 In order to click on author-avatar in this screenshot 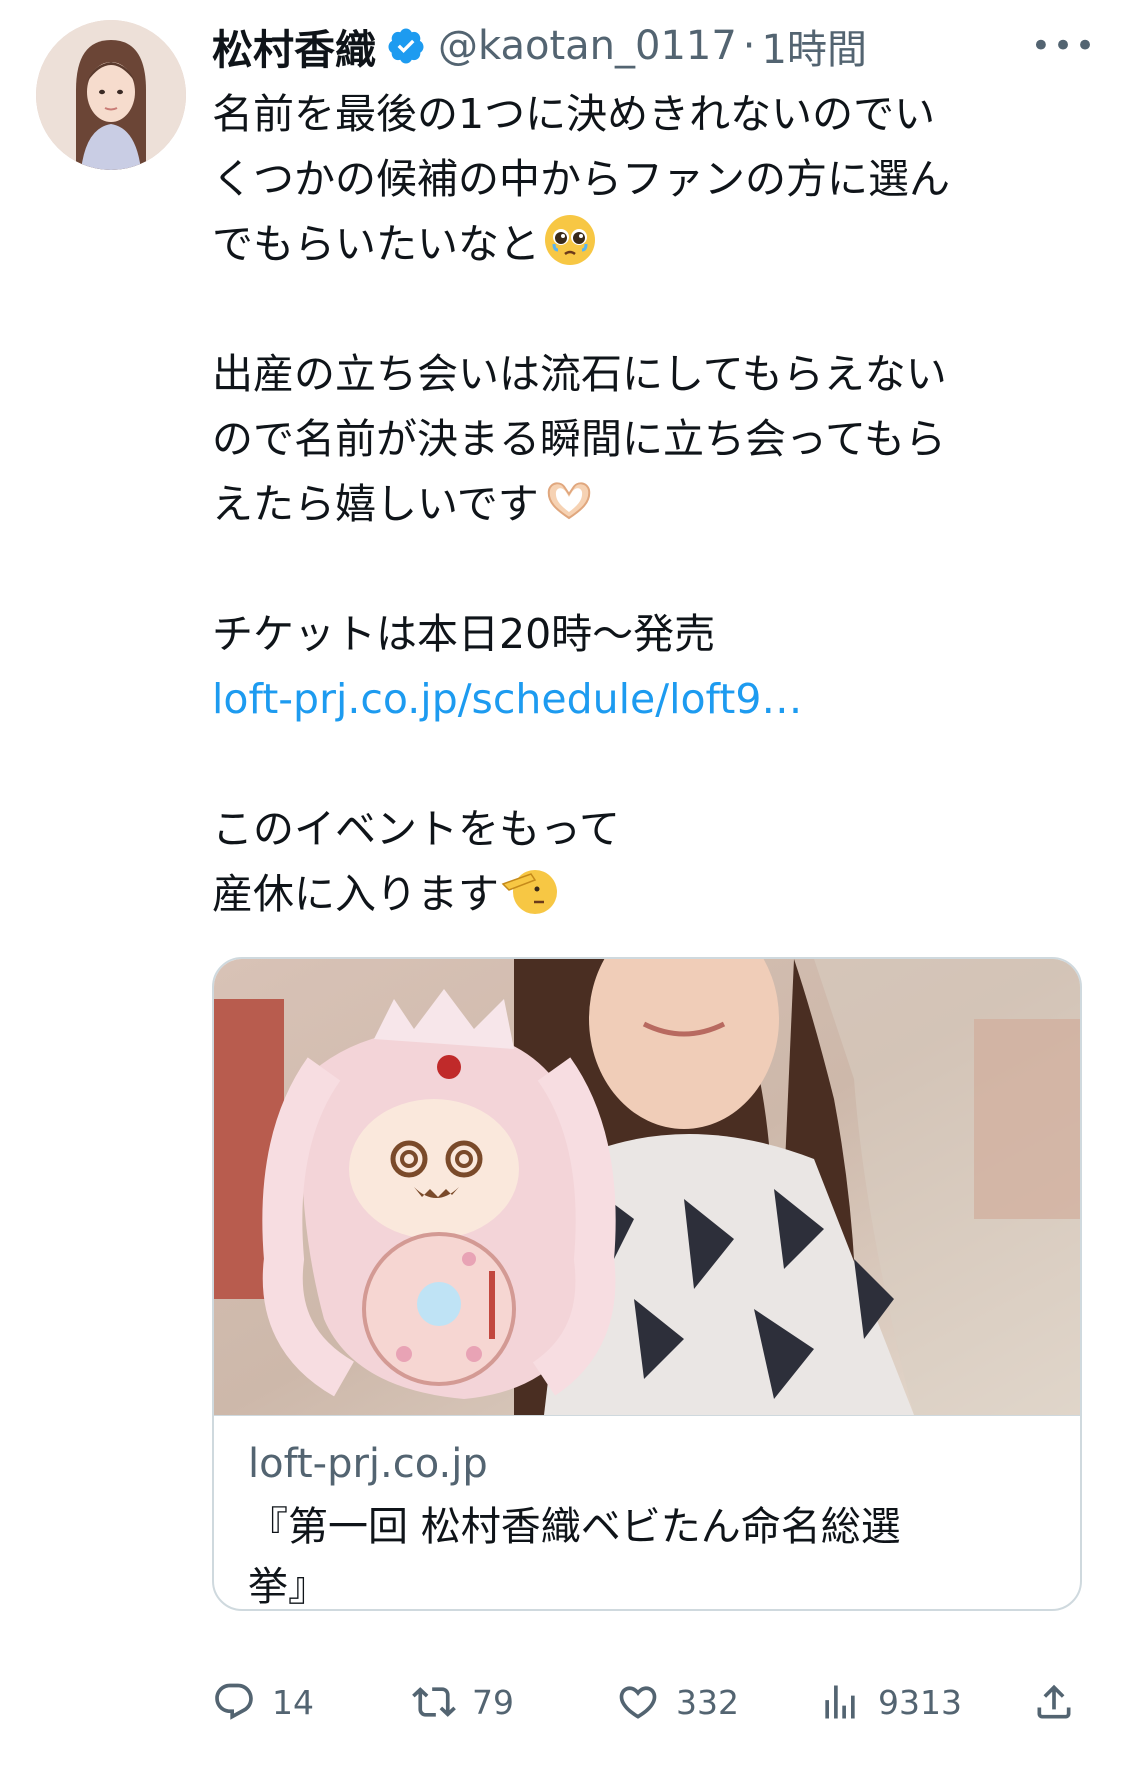, I will do `click(111, 95)`.